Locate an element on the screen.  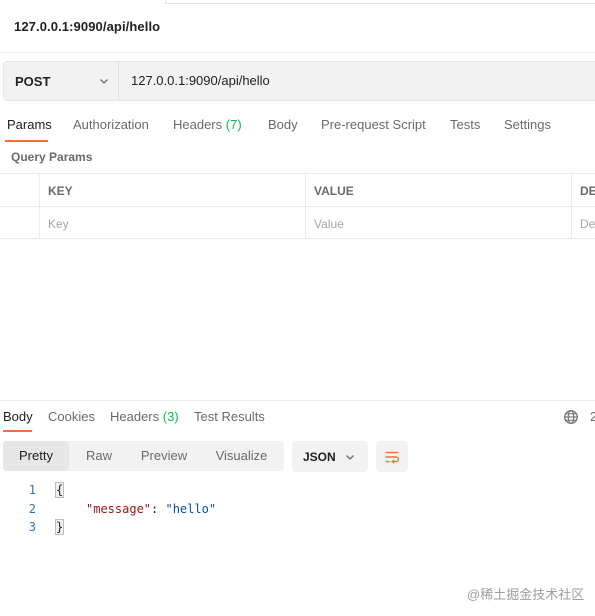
tab-settings: Settings is located at coordinates (527, 124).